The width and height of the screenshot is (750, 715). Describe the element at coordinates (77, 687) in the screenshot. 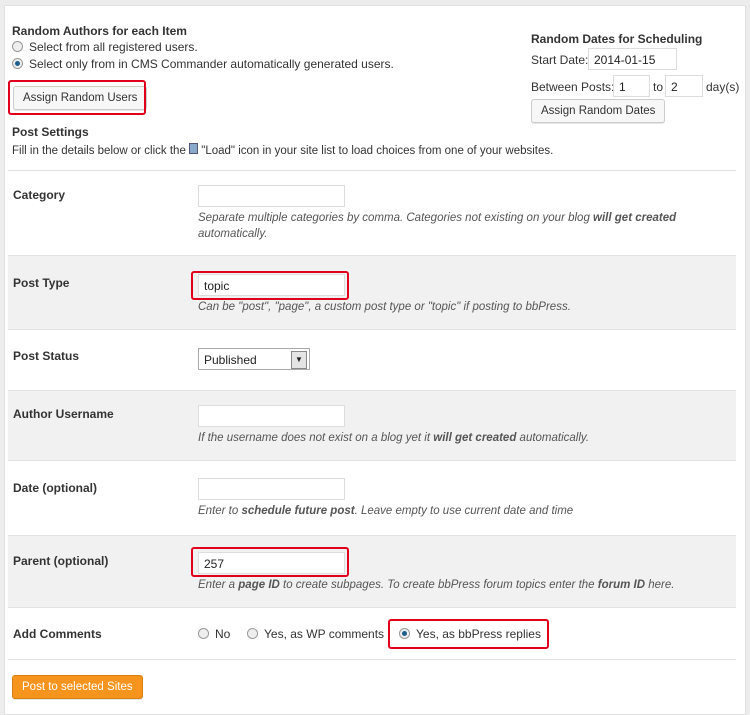

I see `post-to-selected-sites-button: Post to selected Sites` at that location.